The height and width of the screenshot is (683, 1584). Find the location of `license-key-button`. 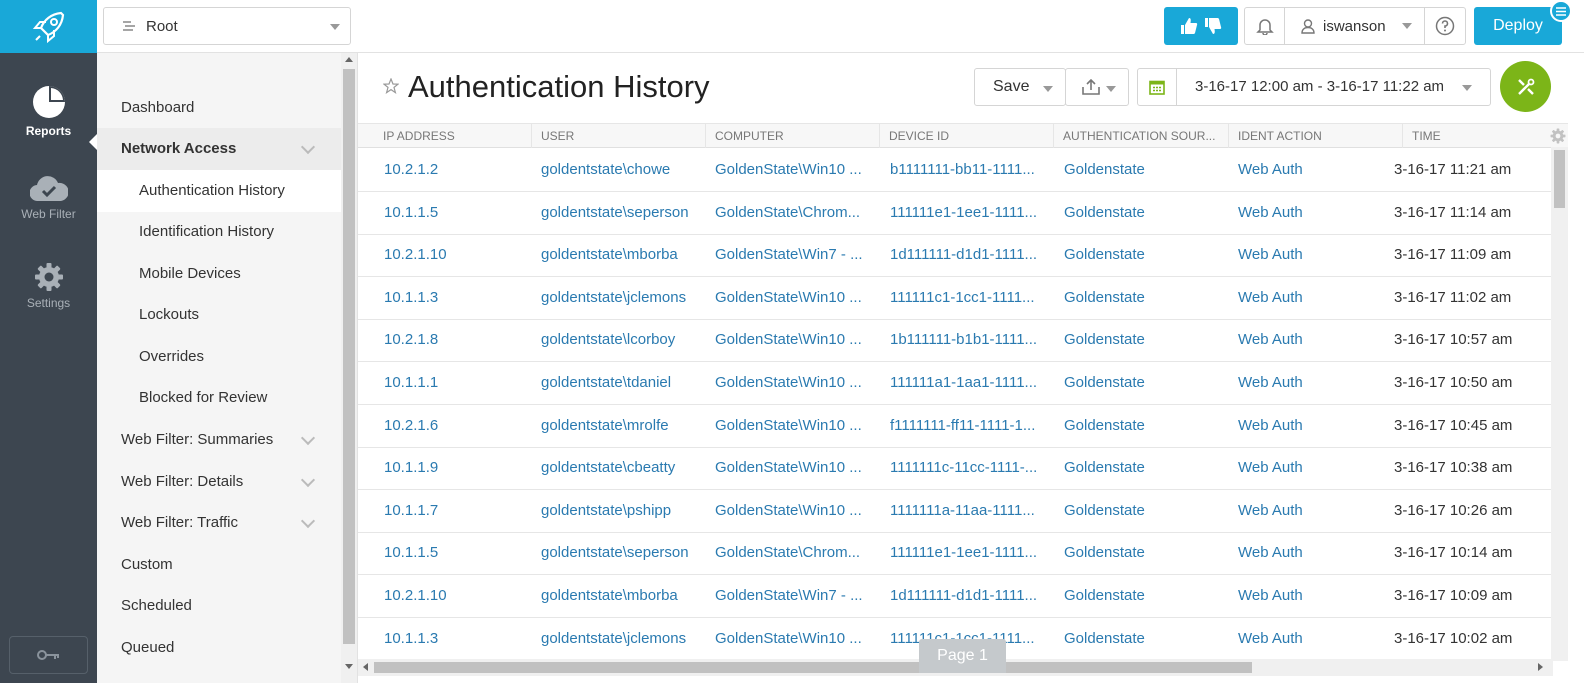

license-key-button is located at coordinates (48, 655).